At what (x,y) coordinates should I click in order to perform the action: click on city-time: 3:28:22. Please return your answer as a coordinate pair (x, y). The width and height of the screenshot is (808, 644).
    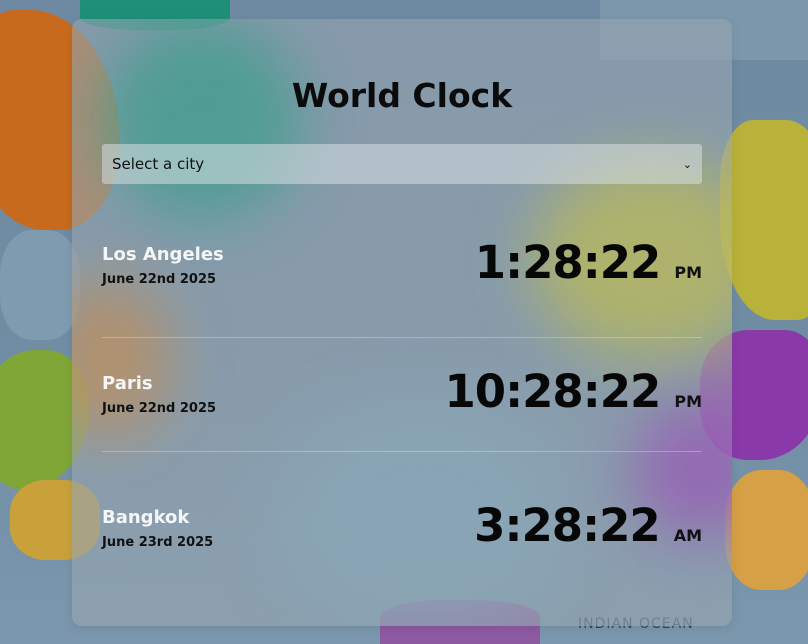
    Looking at the image, I should click on (567, 525).